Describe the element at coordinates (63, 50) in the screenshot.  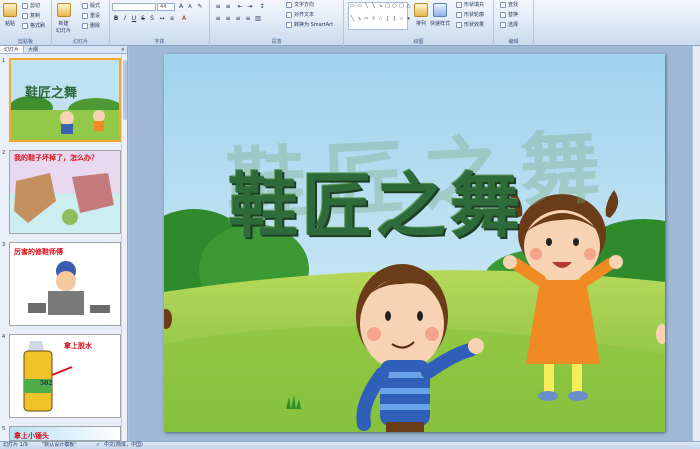
I see `pane-tabs: 幻灯片 大纲 ×` at that location.